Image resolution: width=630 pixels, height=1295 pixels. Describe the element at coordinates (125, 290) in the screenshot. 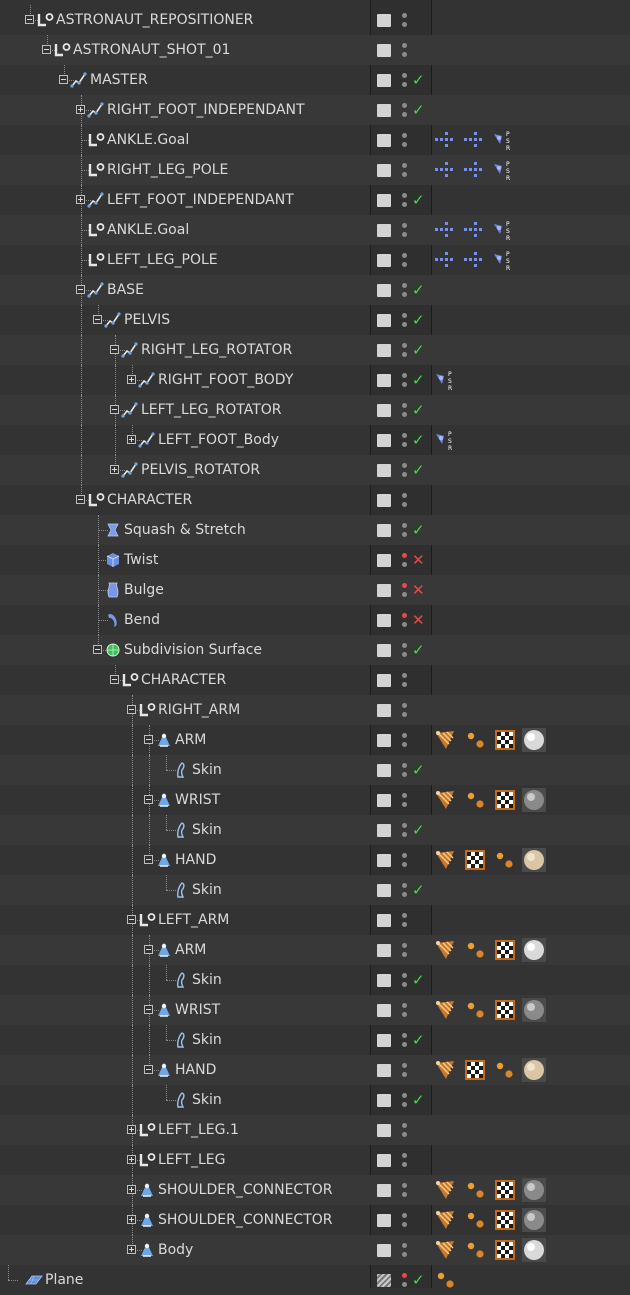

I see `object-name: BASE` at that location.